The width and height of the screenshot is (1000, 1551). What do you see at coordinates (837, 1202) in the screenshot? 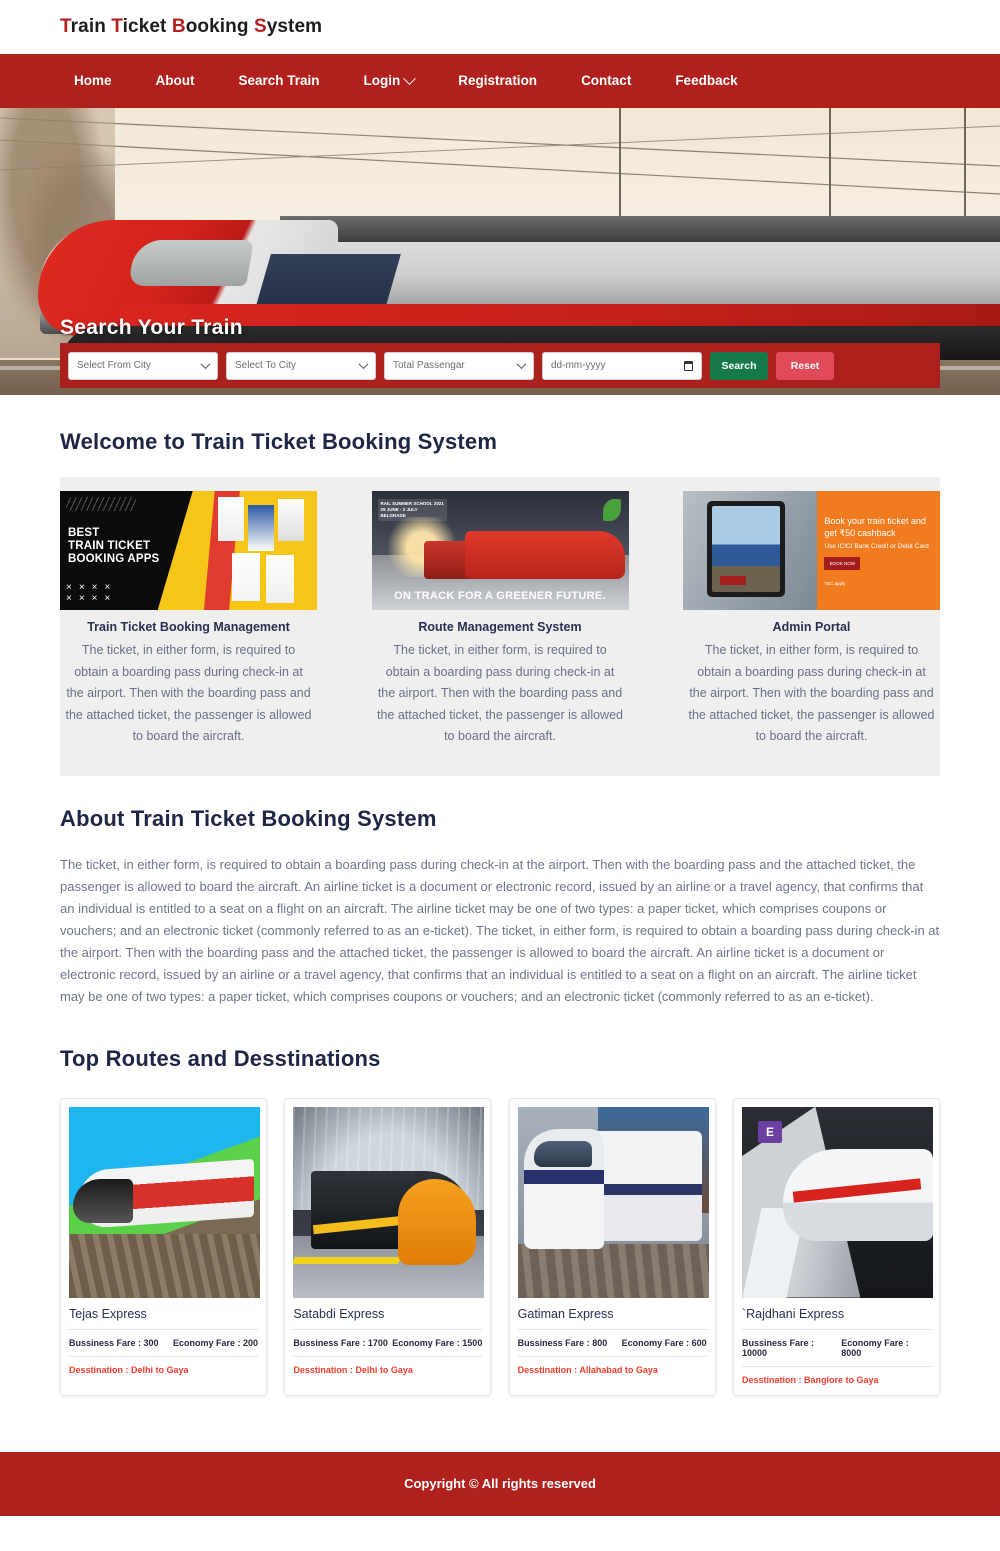
I see `route-train-image: E` at bounding box center [837, 1202].